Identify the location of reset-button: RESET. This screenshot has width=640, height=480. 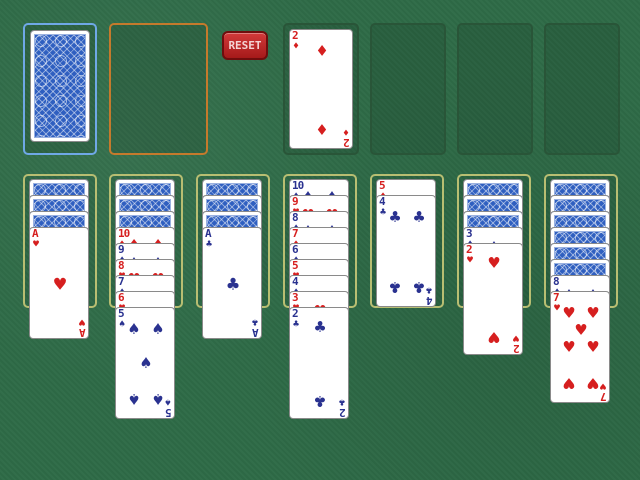
(245, 45).